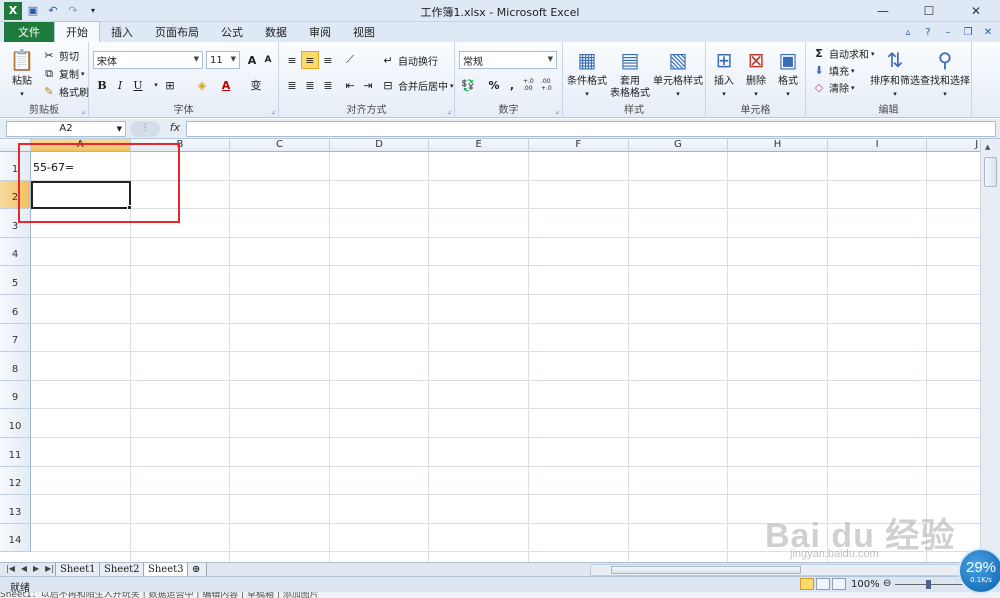 This screenshot has height=598, width=1000. What do you see at coordinates (320, 32) in the screenshot?
I see `tab-review: 审阅` at bounding box center [320, 32].